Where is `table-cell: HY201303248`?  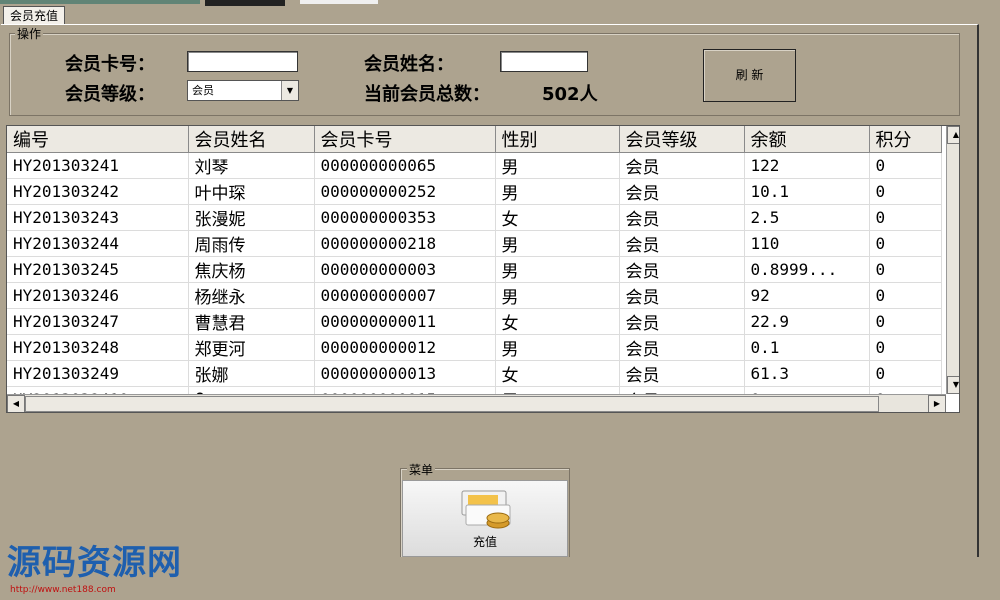
table-cell: HY201303248 is located at coordinates (98, 347).